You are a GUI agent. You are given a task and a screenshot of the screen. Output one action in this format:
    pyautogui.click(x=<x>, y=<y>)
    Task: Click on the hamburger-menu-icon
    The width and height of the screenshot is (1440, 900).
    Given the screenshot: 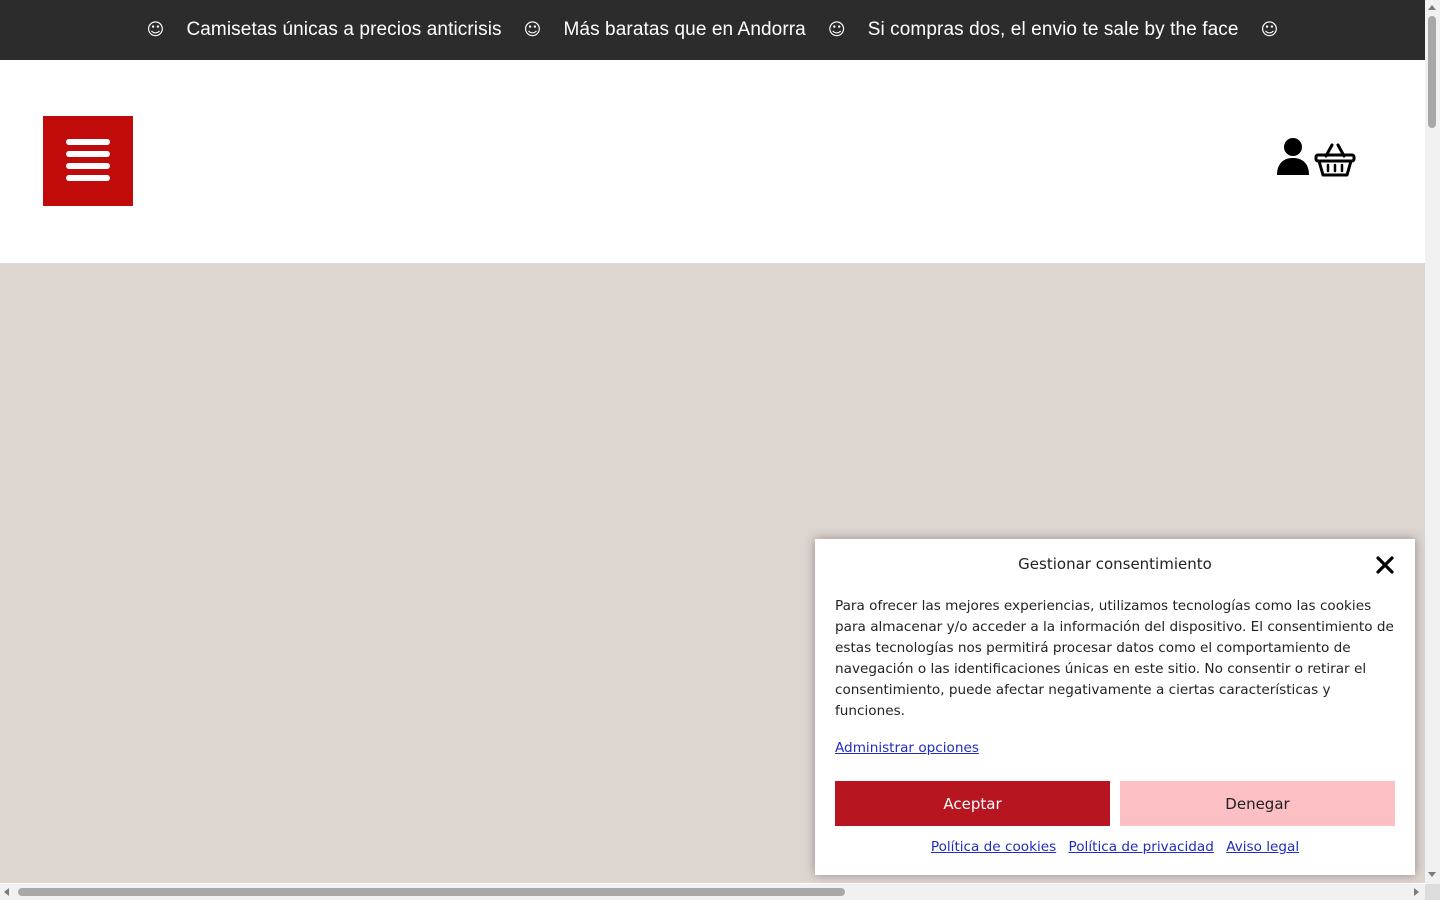 What is the action you would take?
    pyautogui.click(x=88, y=142)
    